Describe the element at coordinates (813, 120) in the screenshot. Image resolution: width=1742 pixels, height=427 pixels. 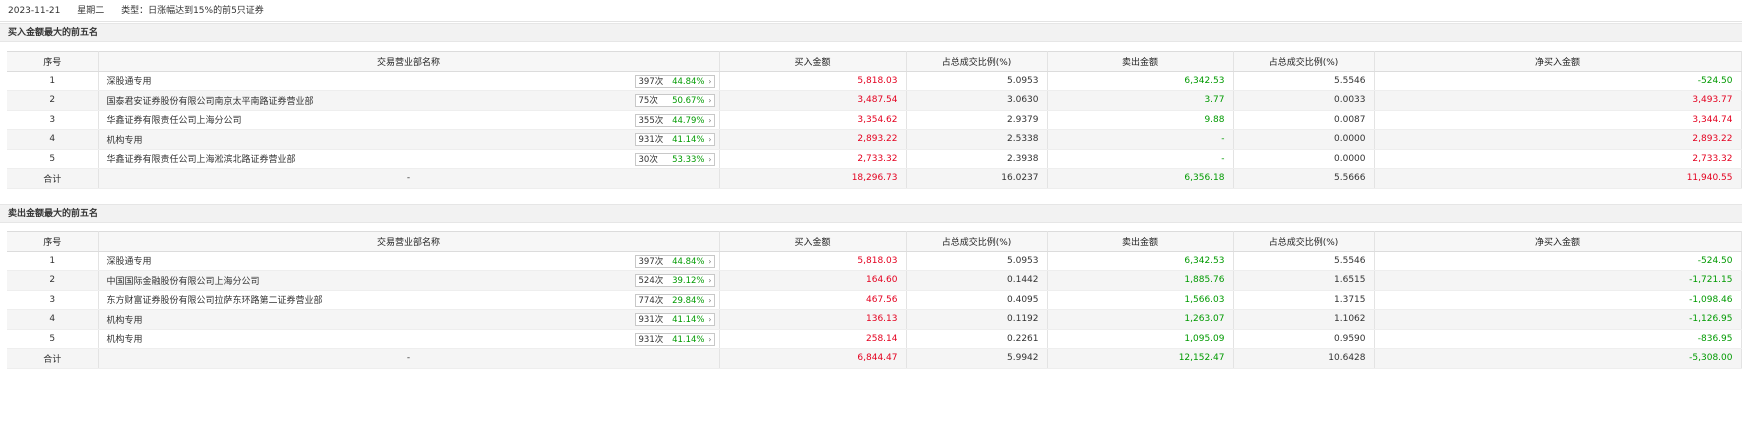
I see `buy-amount: 3,354.62` at that location.